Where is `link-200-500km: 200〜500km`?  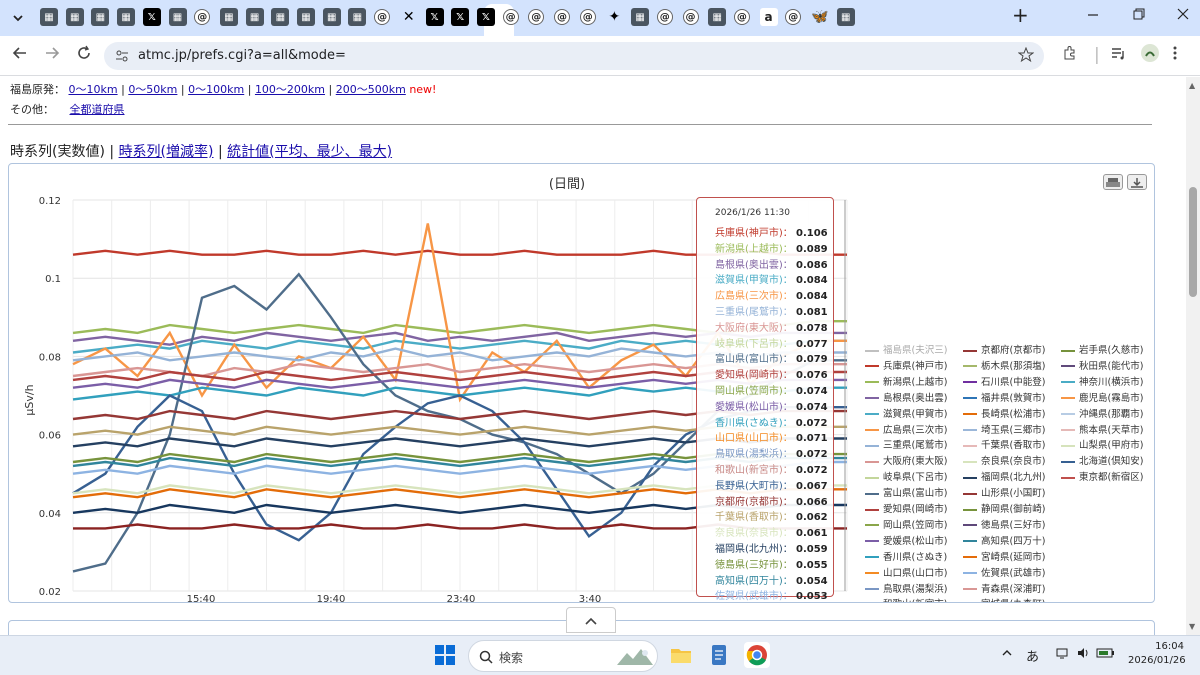
link-200-500km: 200〜500km is located at coordinates (371, 89).